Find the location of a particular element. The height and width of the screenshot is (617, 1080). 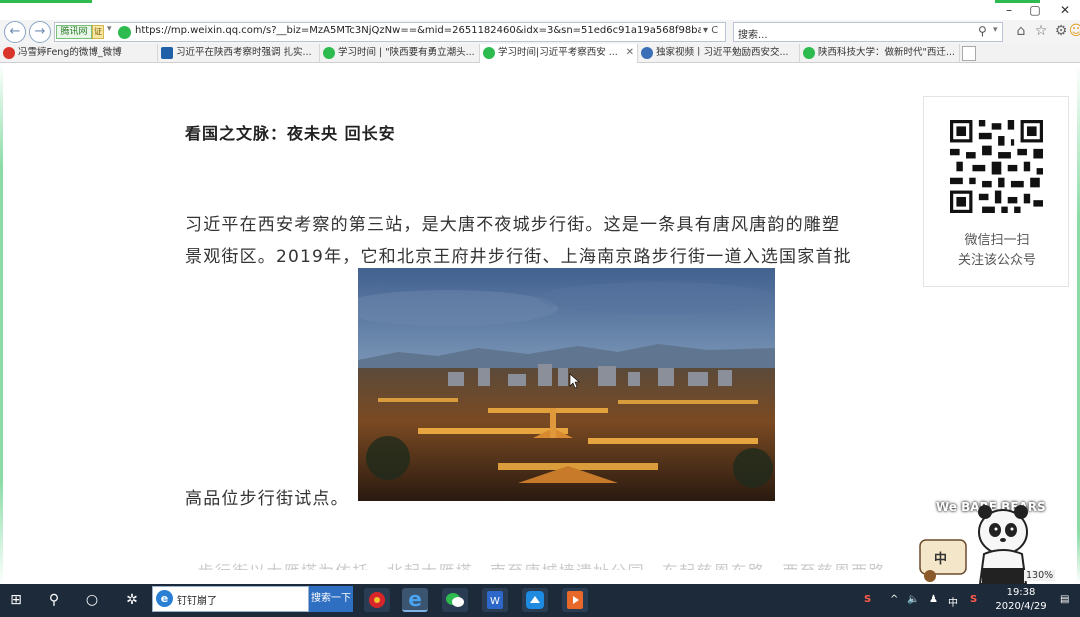

user-tray-icon: ♟ is located at coordinates (933, 599).